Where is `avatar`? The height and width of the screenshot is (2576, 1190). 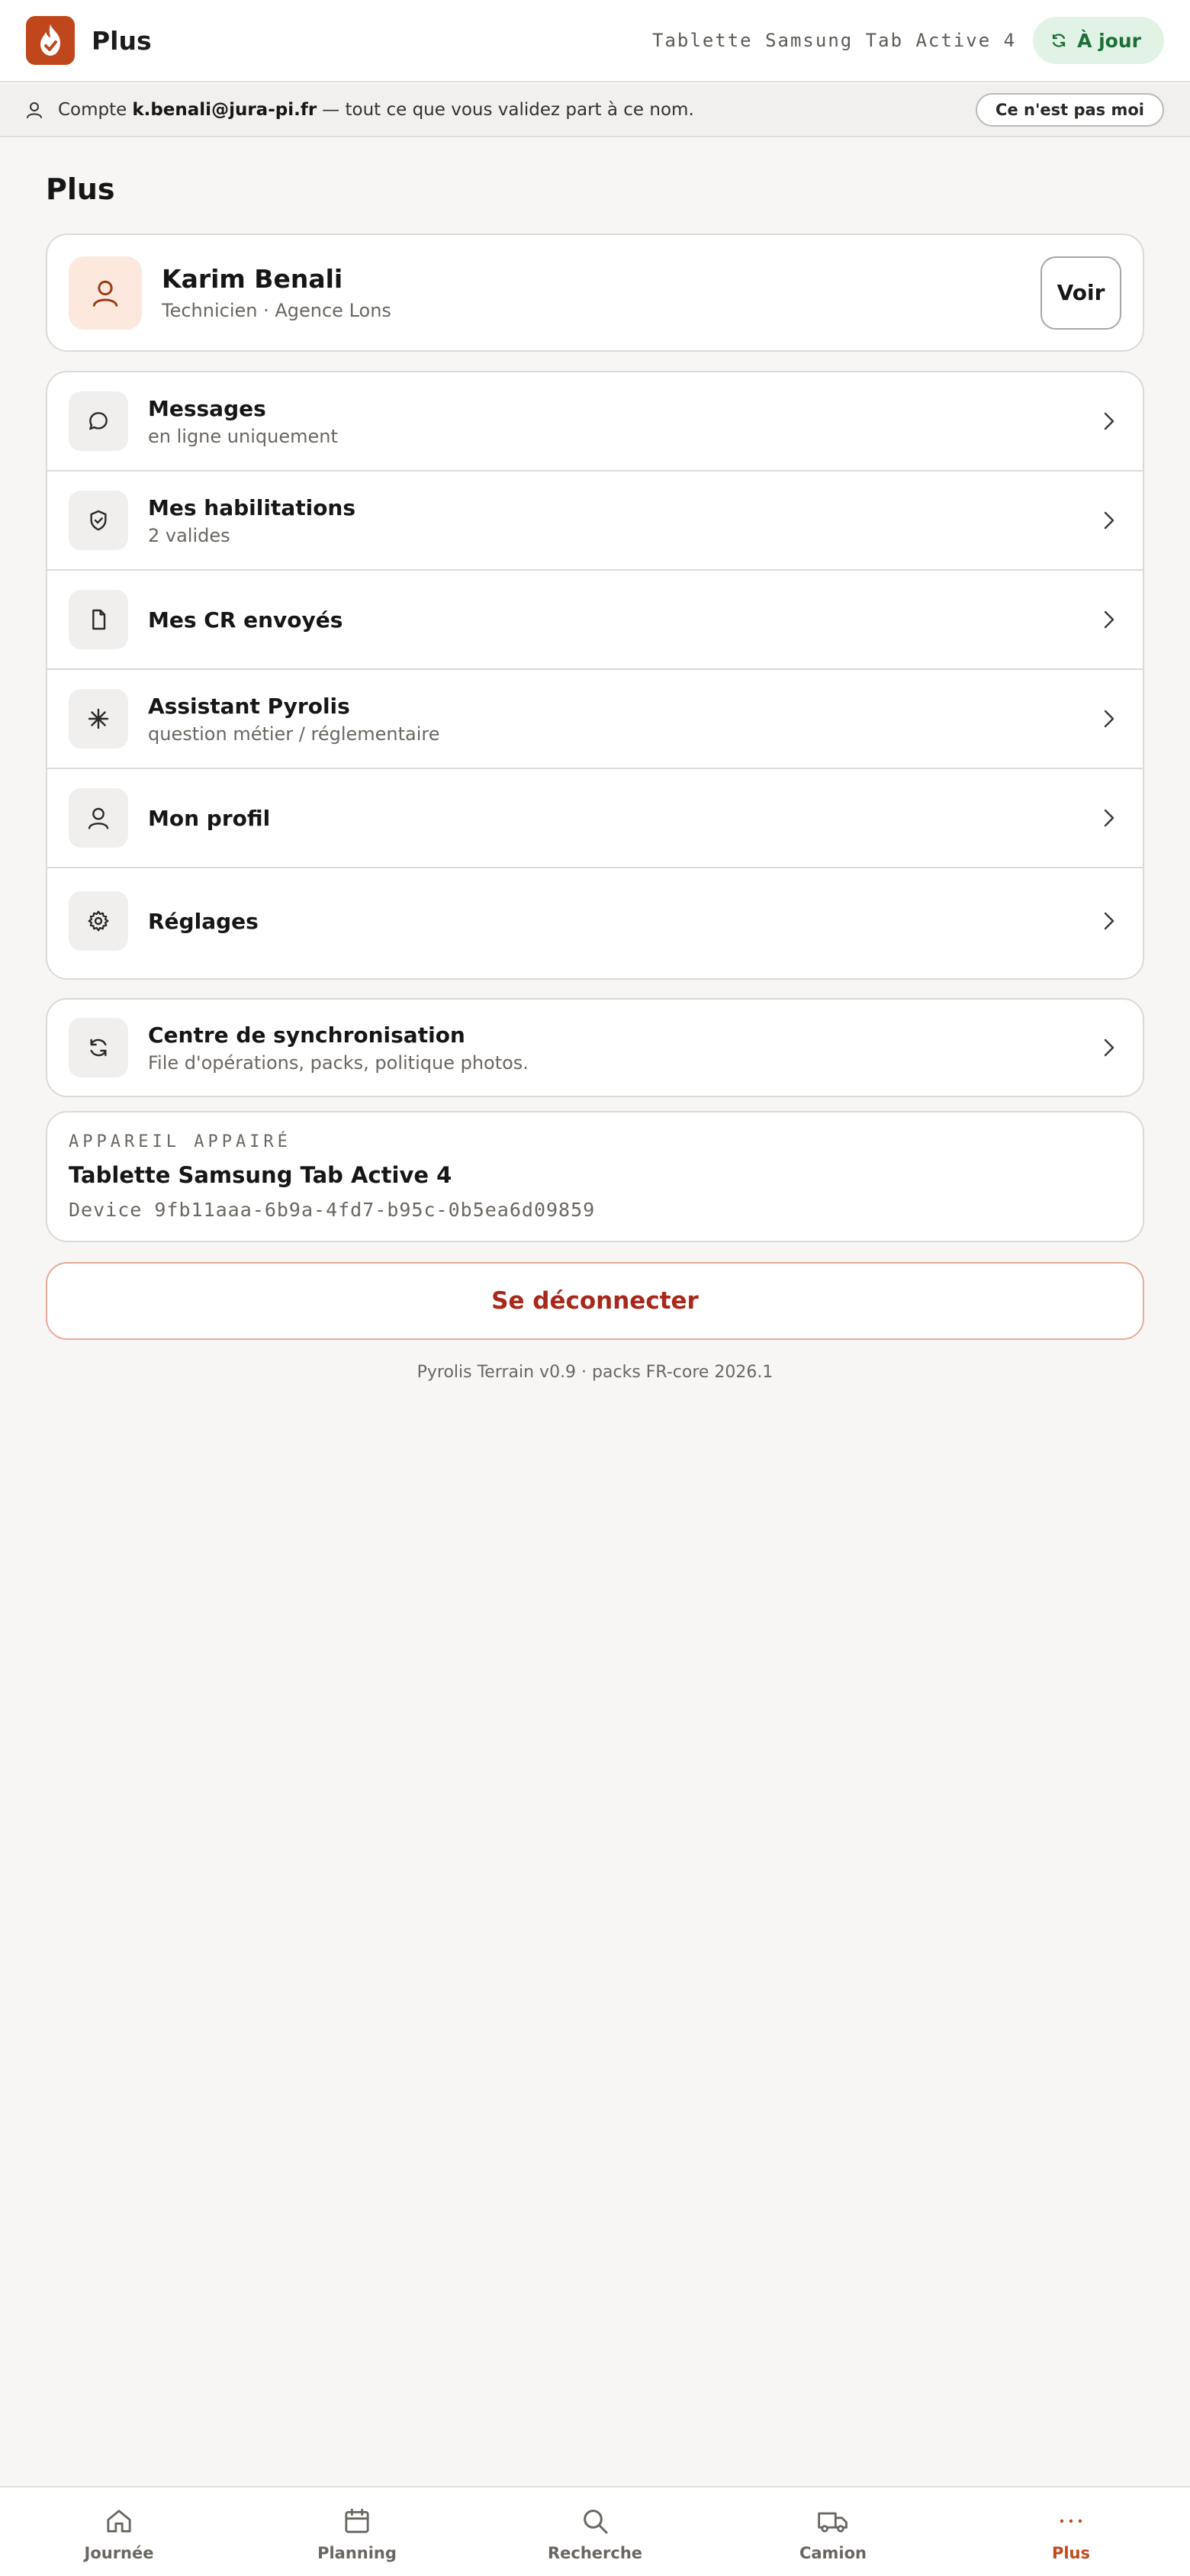
avatar is located at coordinates (105, 293).